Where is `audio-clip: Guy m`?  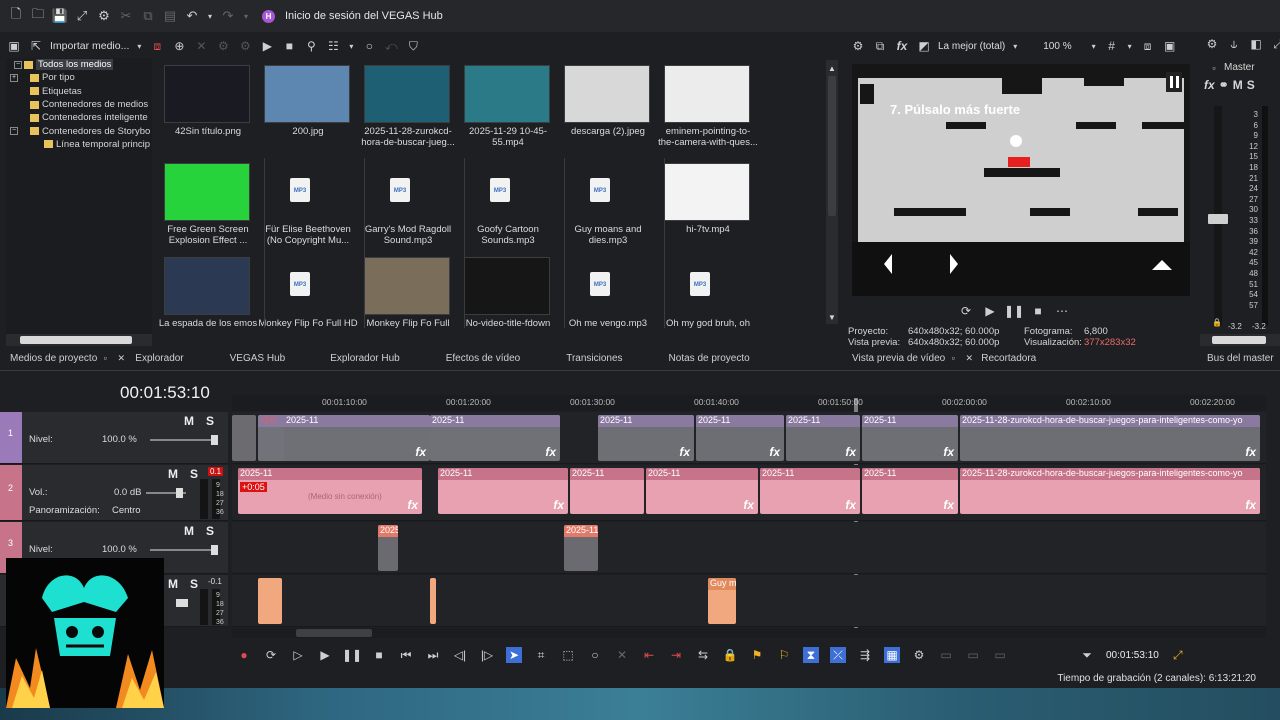 audio-clip: Guy m is located at coordinates (722, 601).